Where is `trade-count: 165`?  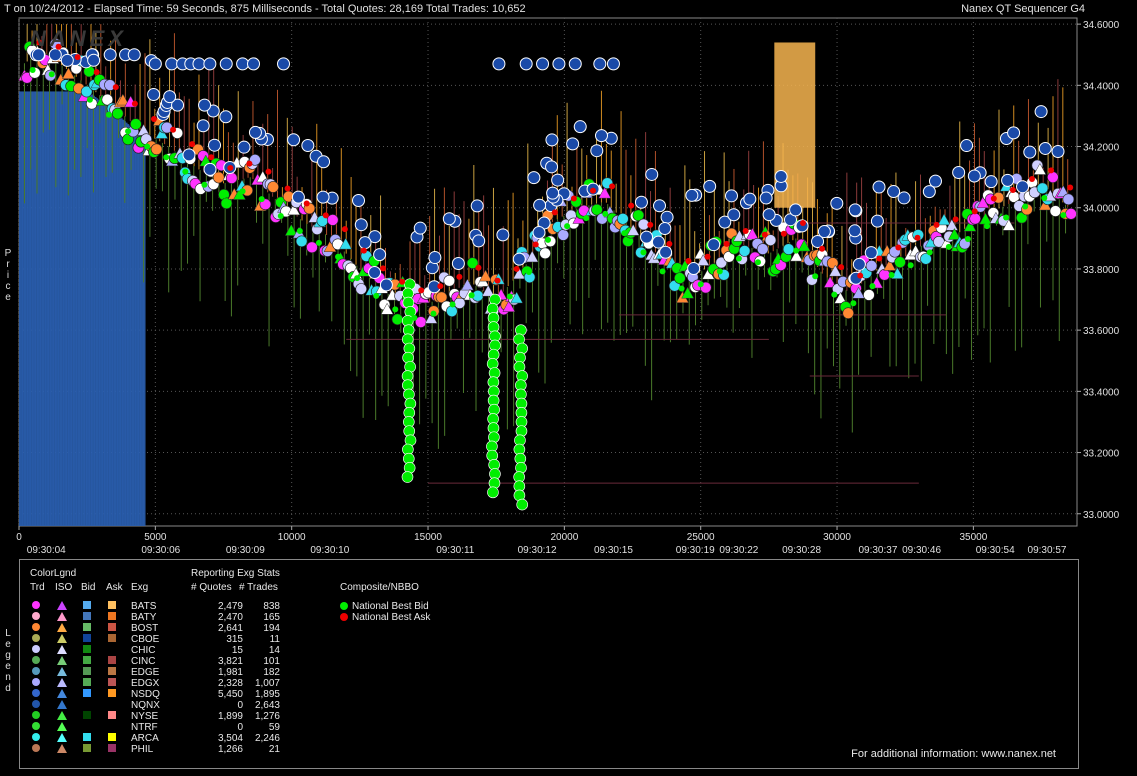 trade-count: 165 is located at coordinates (271, 617).